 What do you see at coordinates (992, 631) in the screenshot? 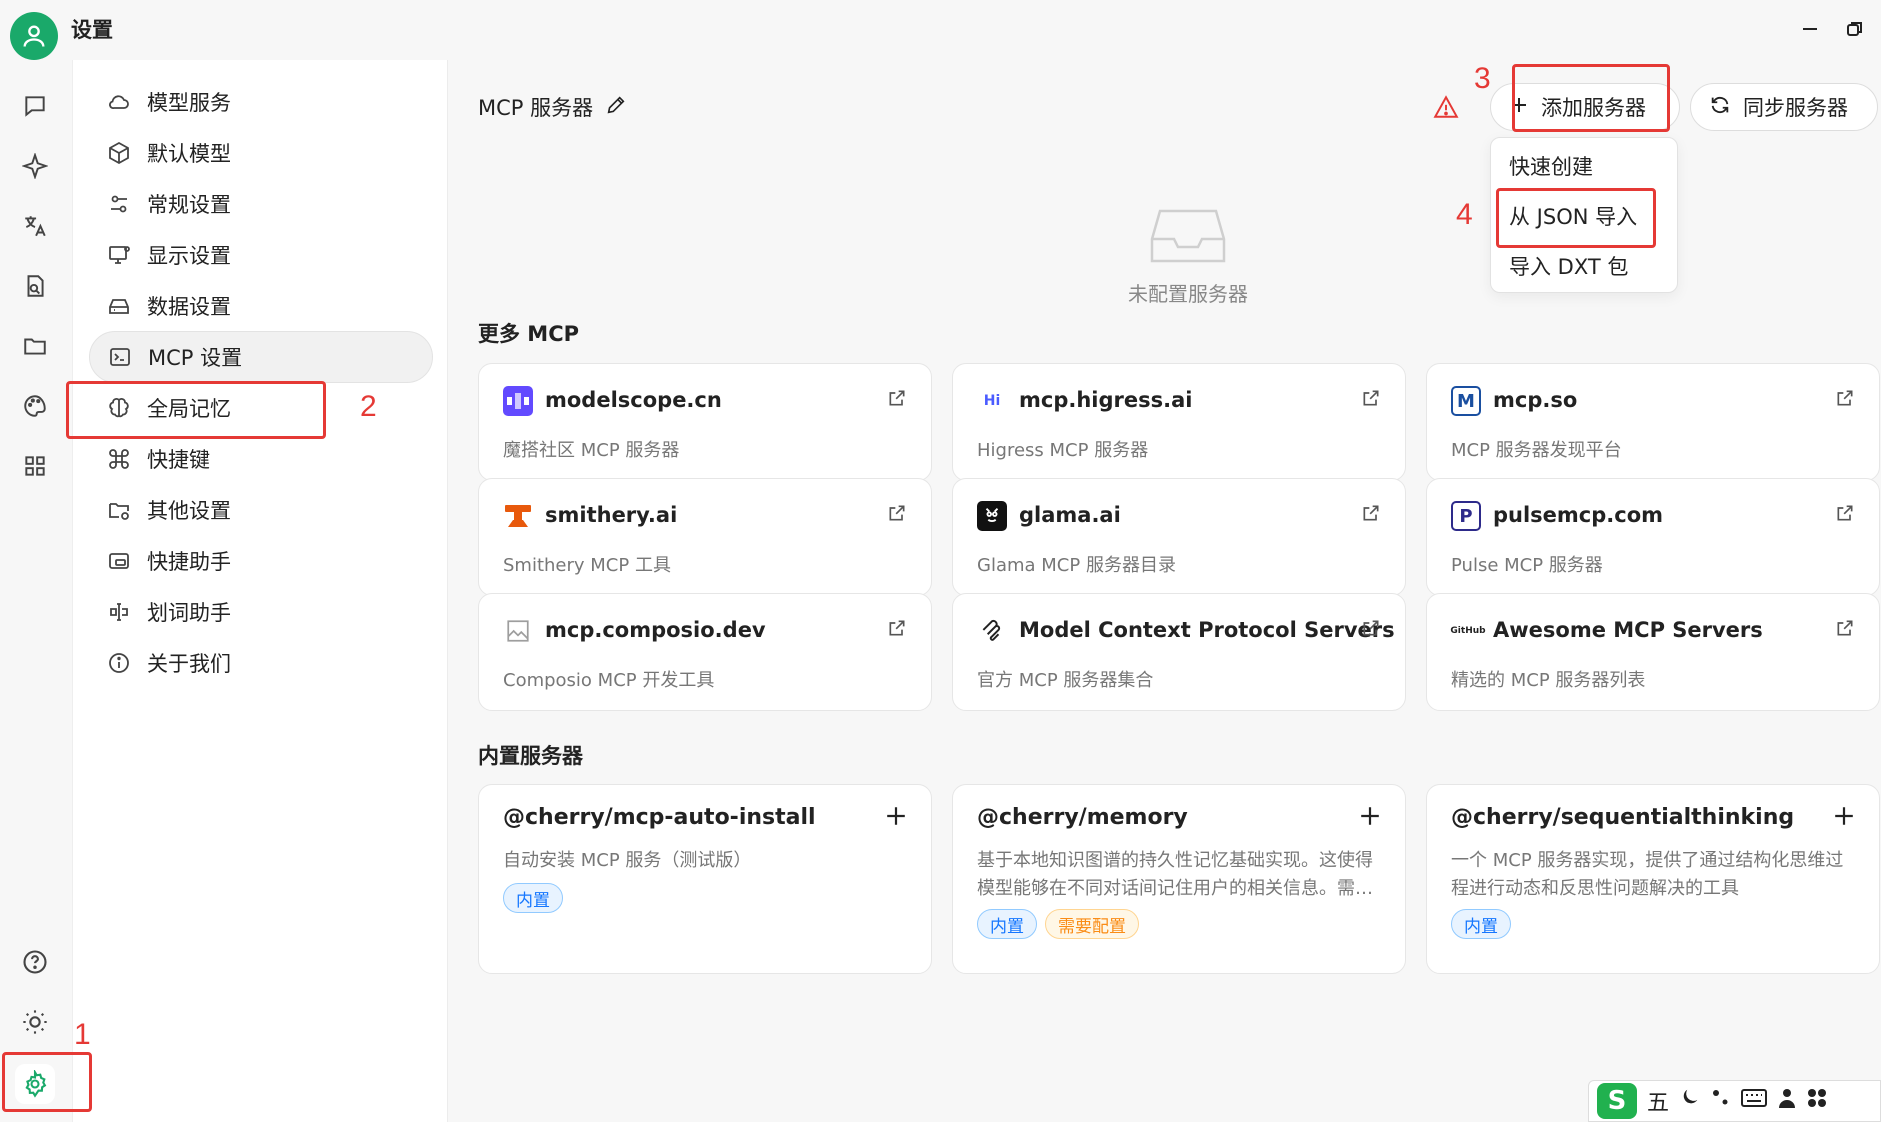
I see `mcp-logo-icon` at bounding box center [992, 631].